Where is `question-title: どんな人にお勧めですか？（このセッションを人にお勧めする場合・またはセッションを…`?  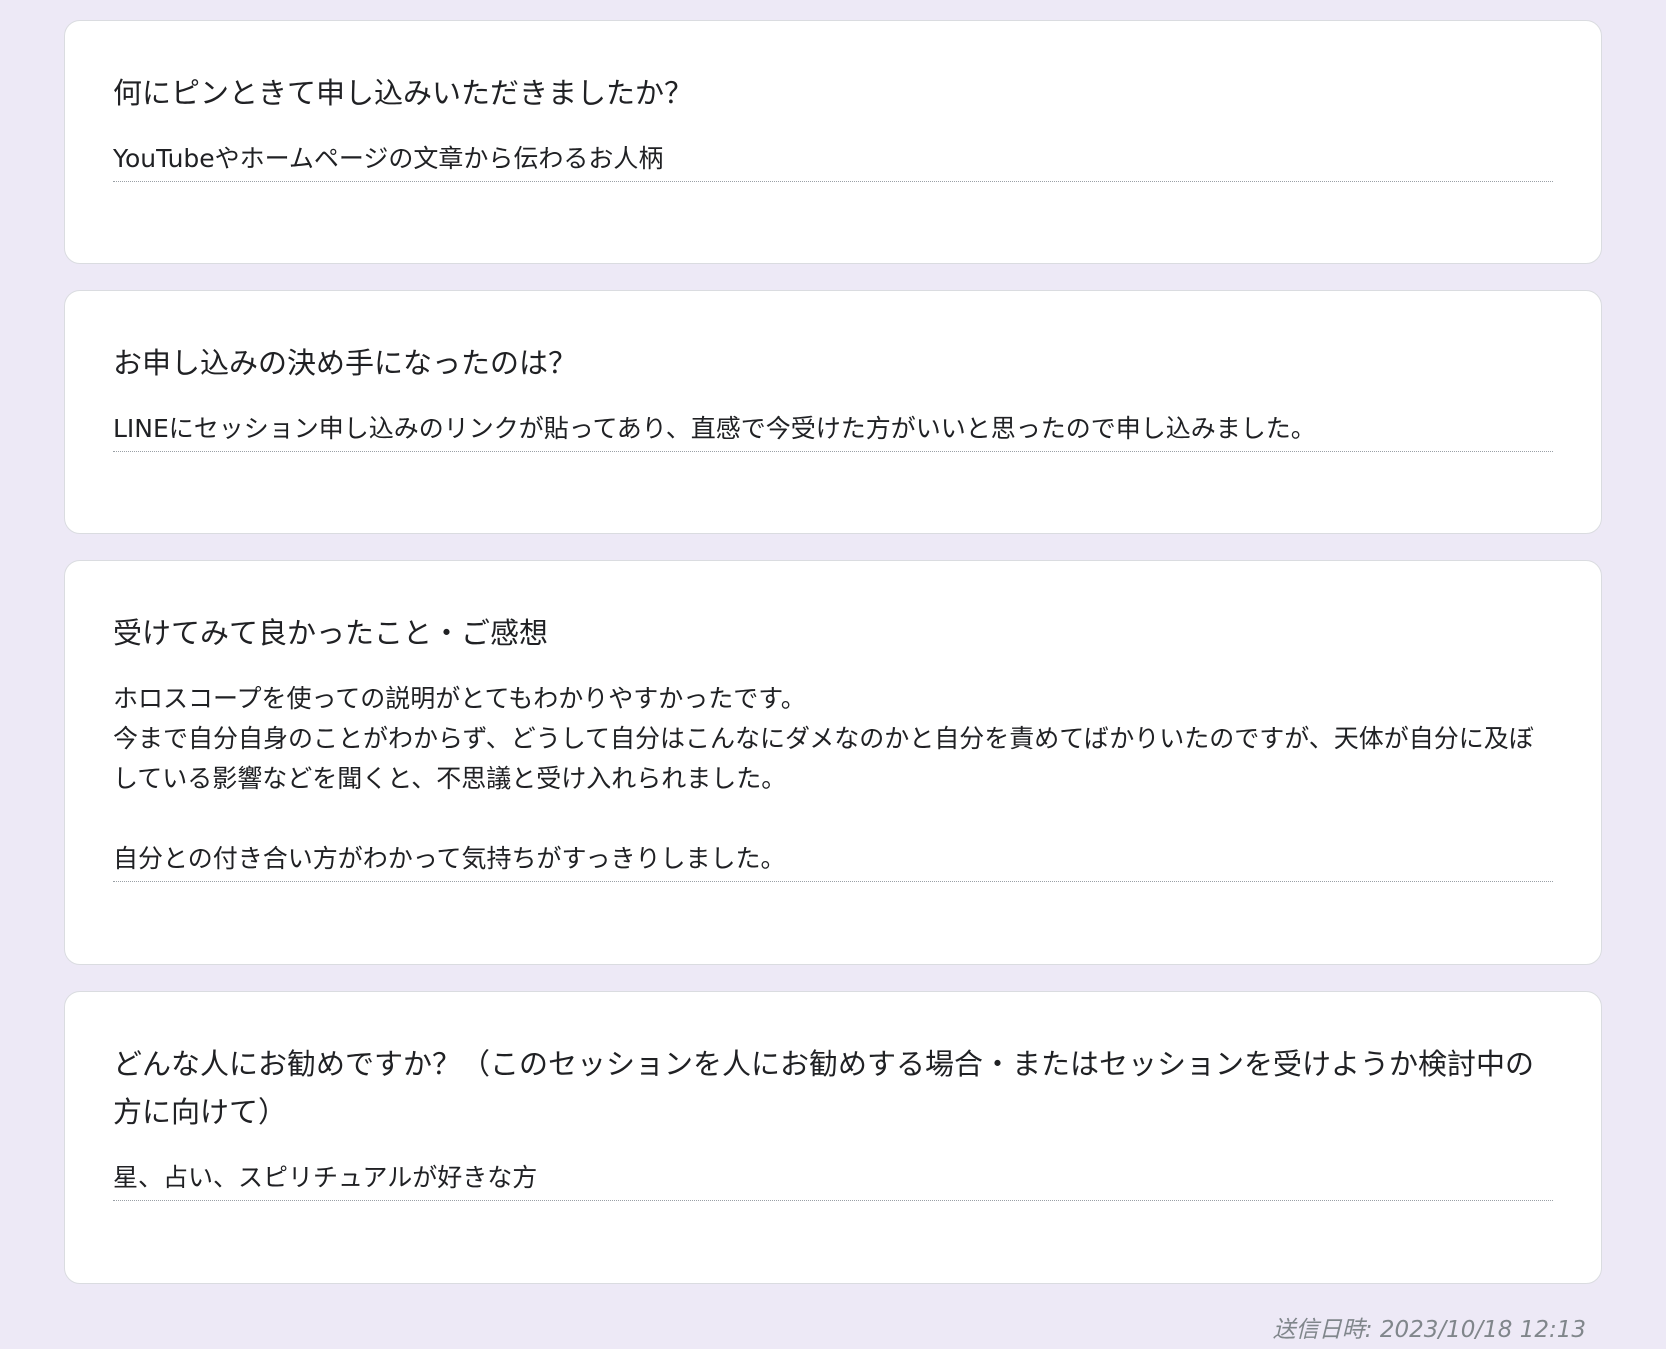 question-title: どんな人にお勧めですか？（このセッションを人にお勧めする場合・またはセッションを… is located at coordinates (824, 1088).